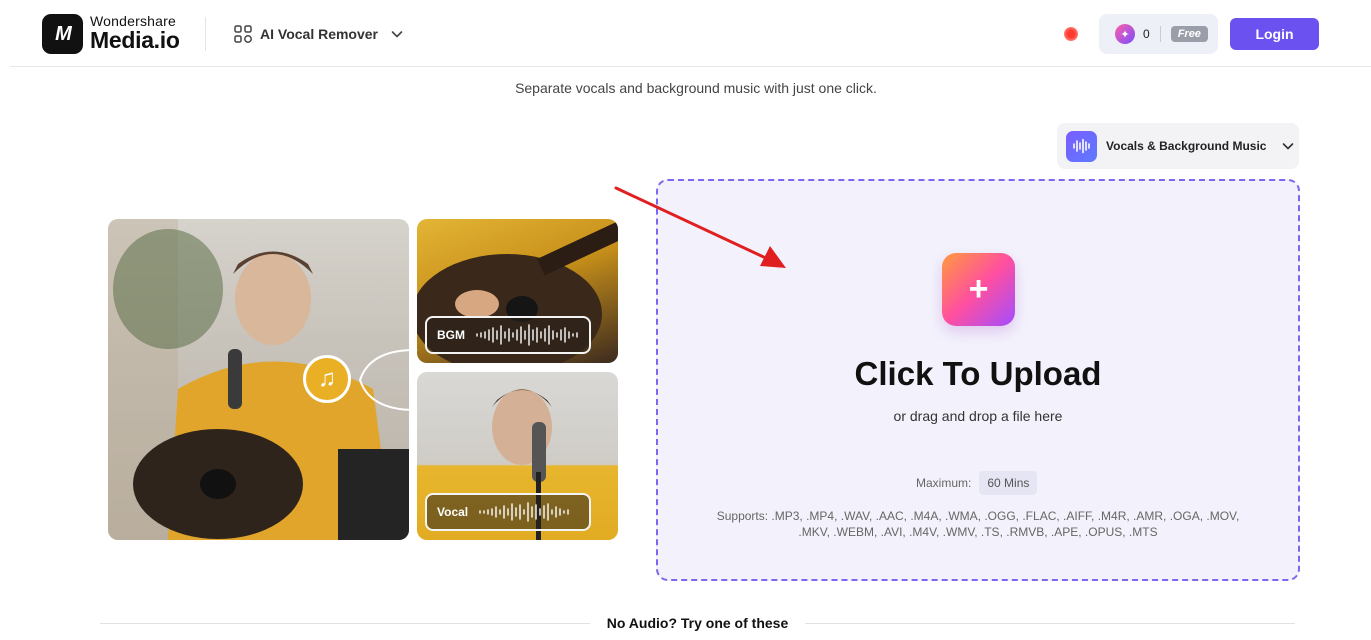 Image resolution: width=1371 pixels, height=640 pixels. What do you see at coordinates (1008, 483) in the screenshot?
I see `max-duration-value: 60 Mins` at bounding box center [1008, 483].